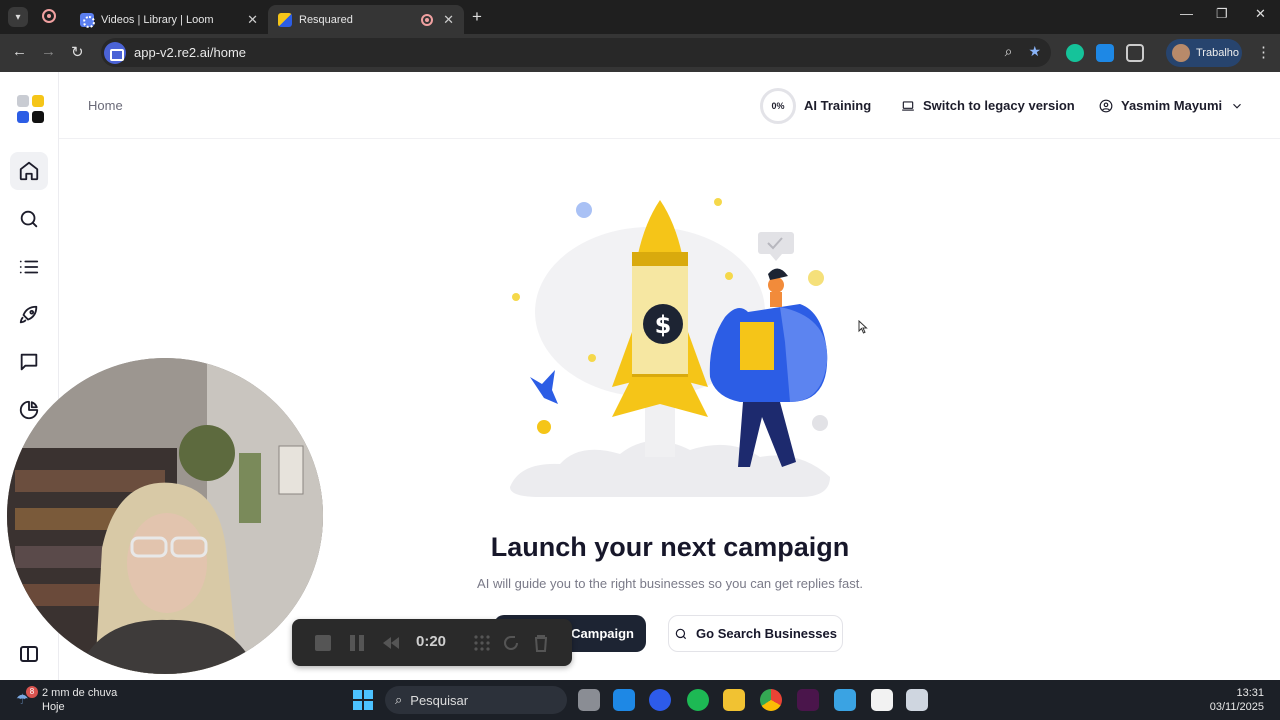 The width and height of the screenshot is (1280, 720). Describe the element at coordinates (808, 700) in the screenshot. I see `slack-icon` at that location.